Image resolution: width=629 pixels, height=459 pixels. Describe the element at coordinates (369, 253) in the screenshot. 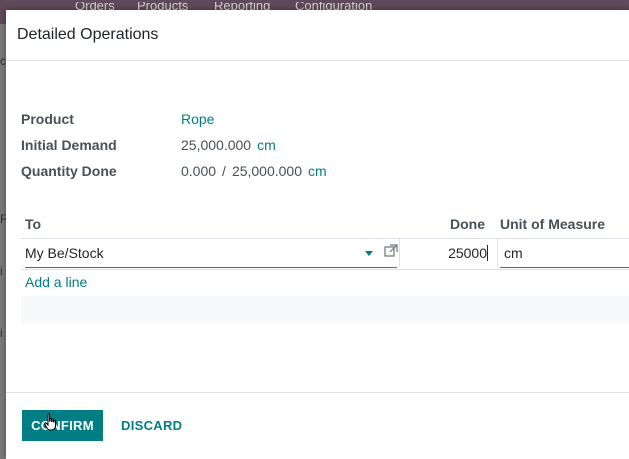

I see `dropdown-caret-icon` at that location.